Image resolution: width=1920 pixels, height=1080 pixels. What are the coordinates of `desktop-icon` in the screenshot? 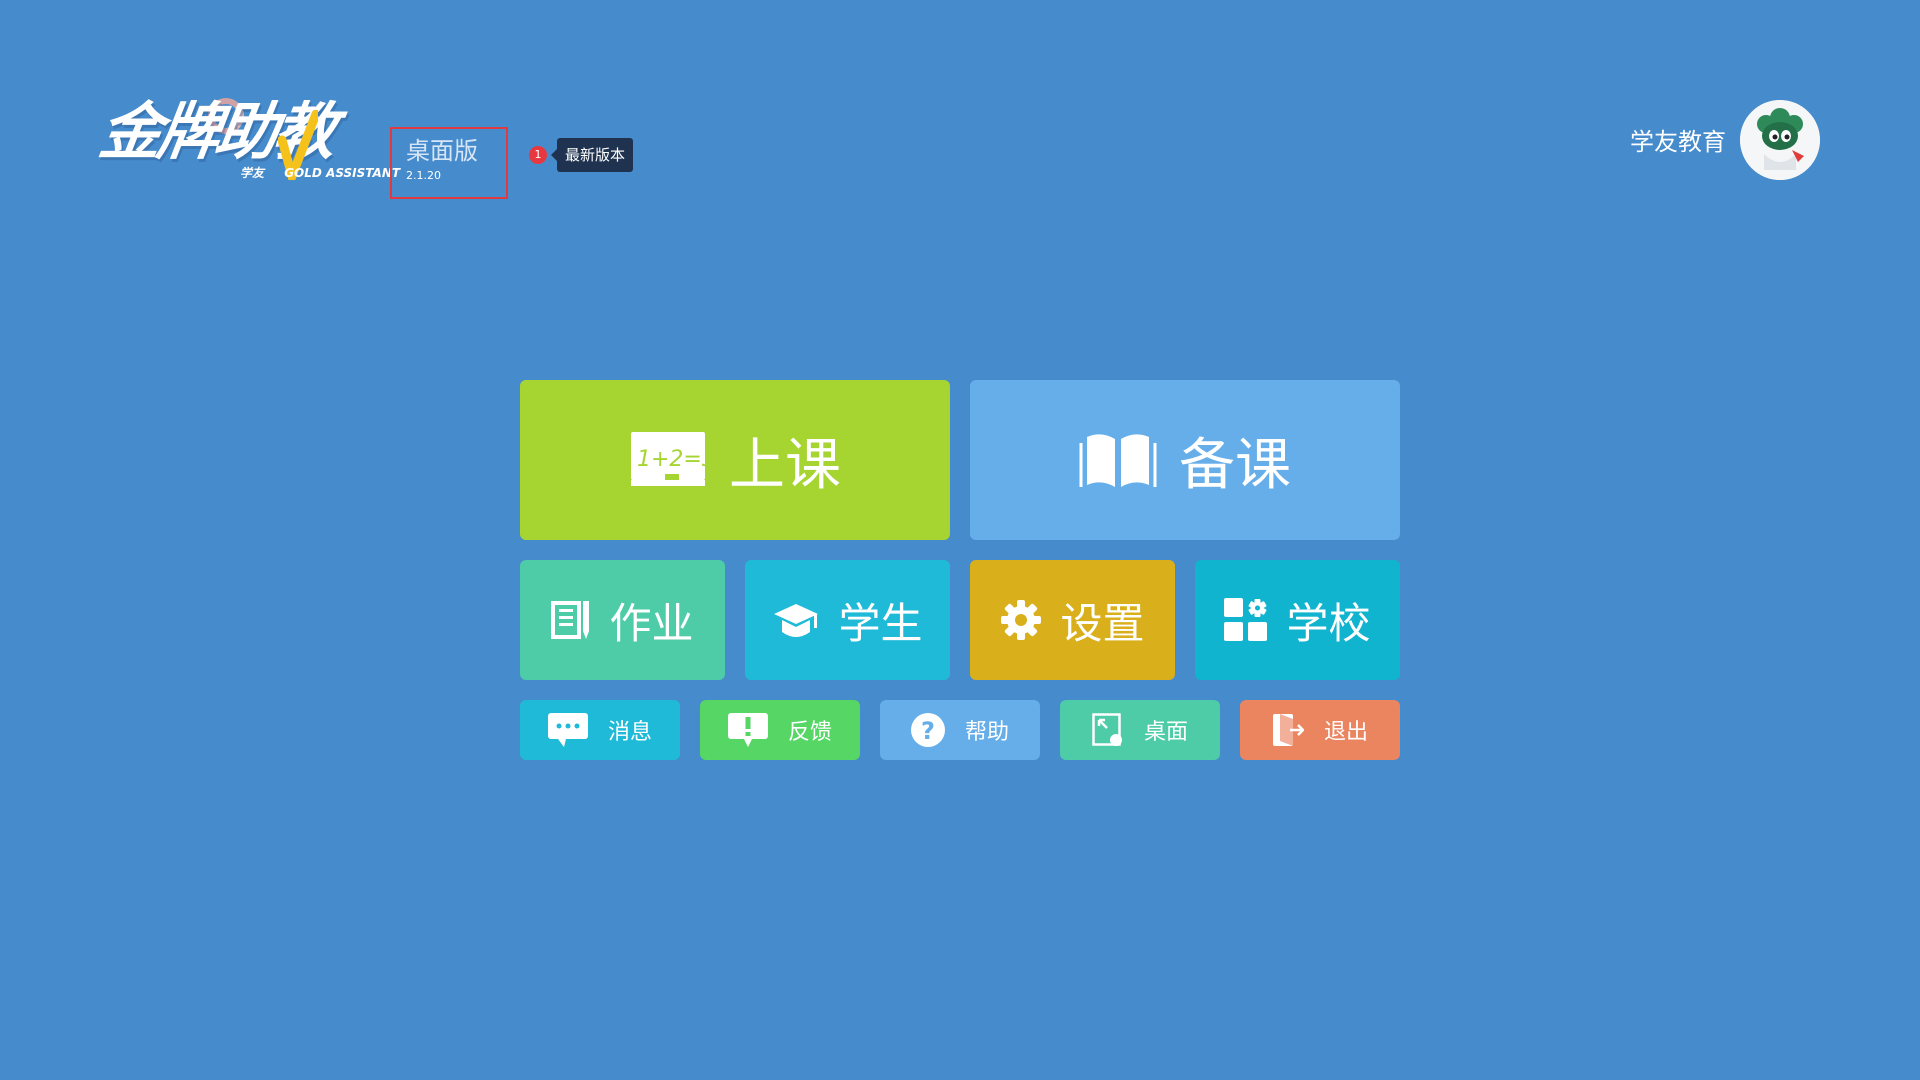 It's located at (1107, 729).